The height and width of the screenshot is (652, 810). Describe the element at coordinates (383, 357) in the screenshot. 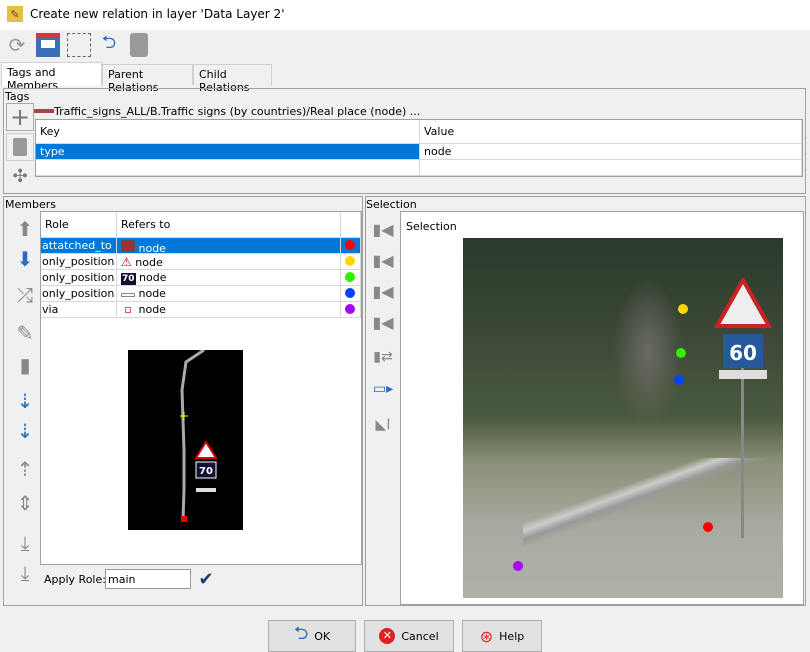

I see `add-selection-icon: ▮⇄` at that location.